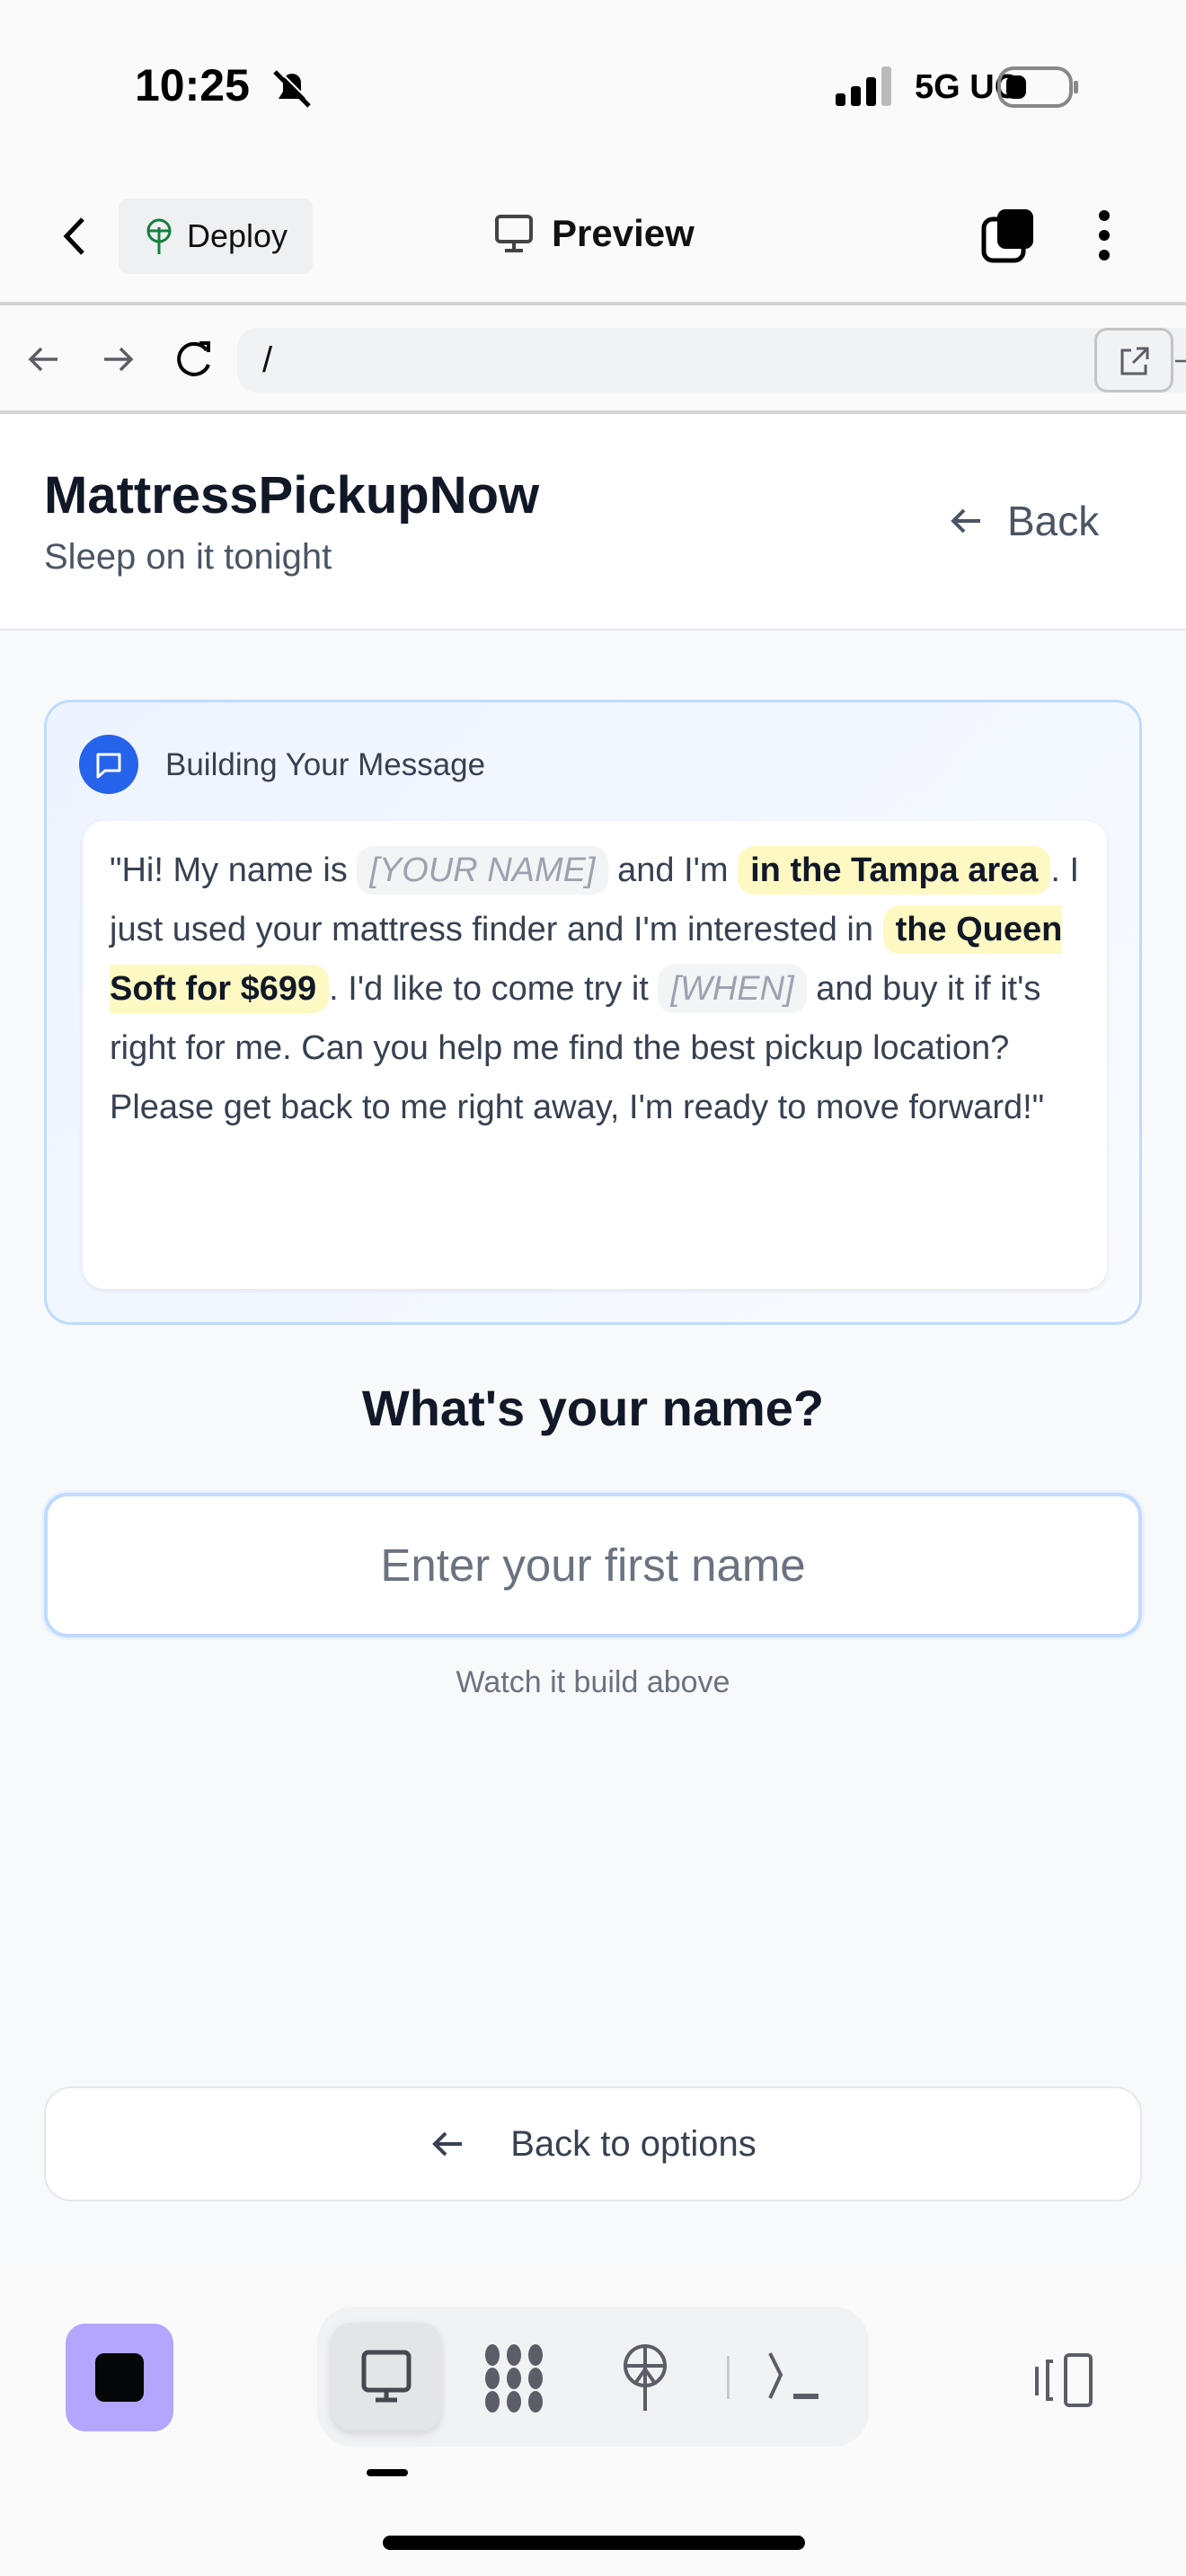 The width and height of the screenshot is (1186, 2576). I want to click on name-placeholder: [YOUR NAME], so click(482, 870).